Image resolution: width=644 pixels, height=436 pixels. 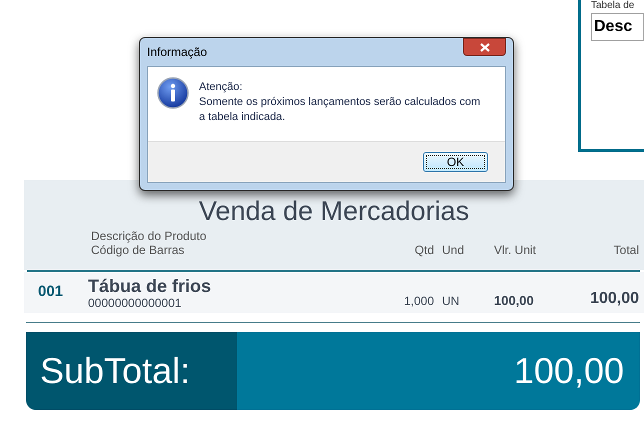 I want to click on column-header: Qtd, so click(x=424, y=250).